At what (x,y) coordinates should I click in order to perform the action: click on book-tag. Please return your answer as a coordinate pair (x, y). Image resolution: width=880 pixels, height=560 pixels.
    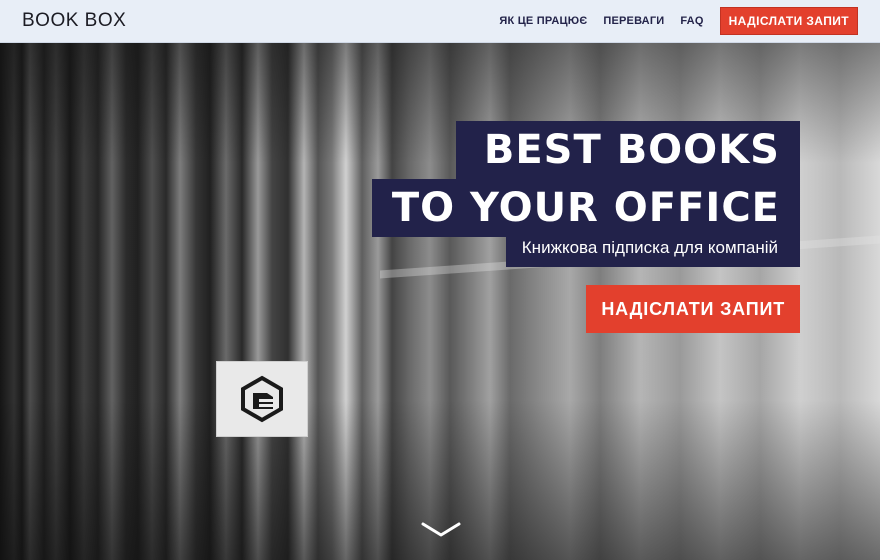
    Looking at the image, I should click on (262, 399).